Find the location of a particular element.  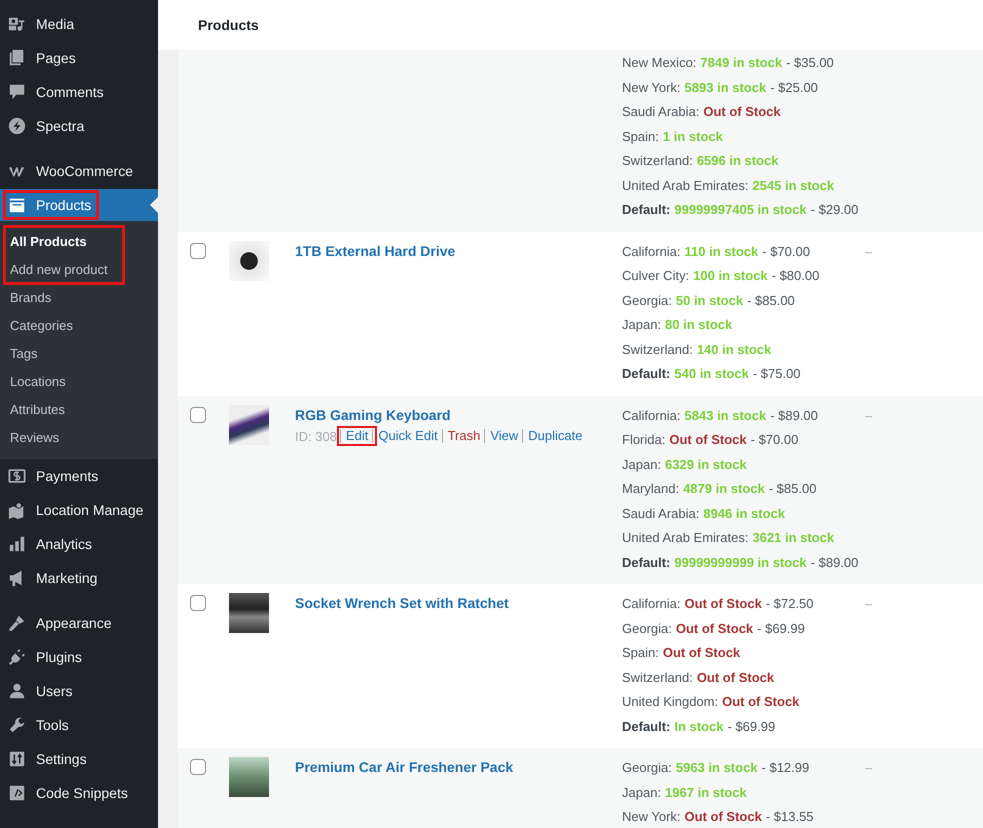

product-name-link: Socket Wrench Set with Ratchet is located at coordinates (458, 603).